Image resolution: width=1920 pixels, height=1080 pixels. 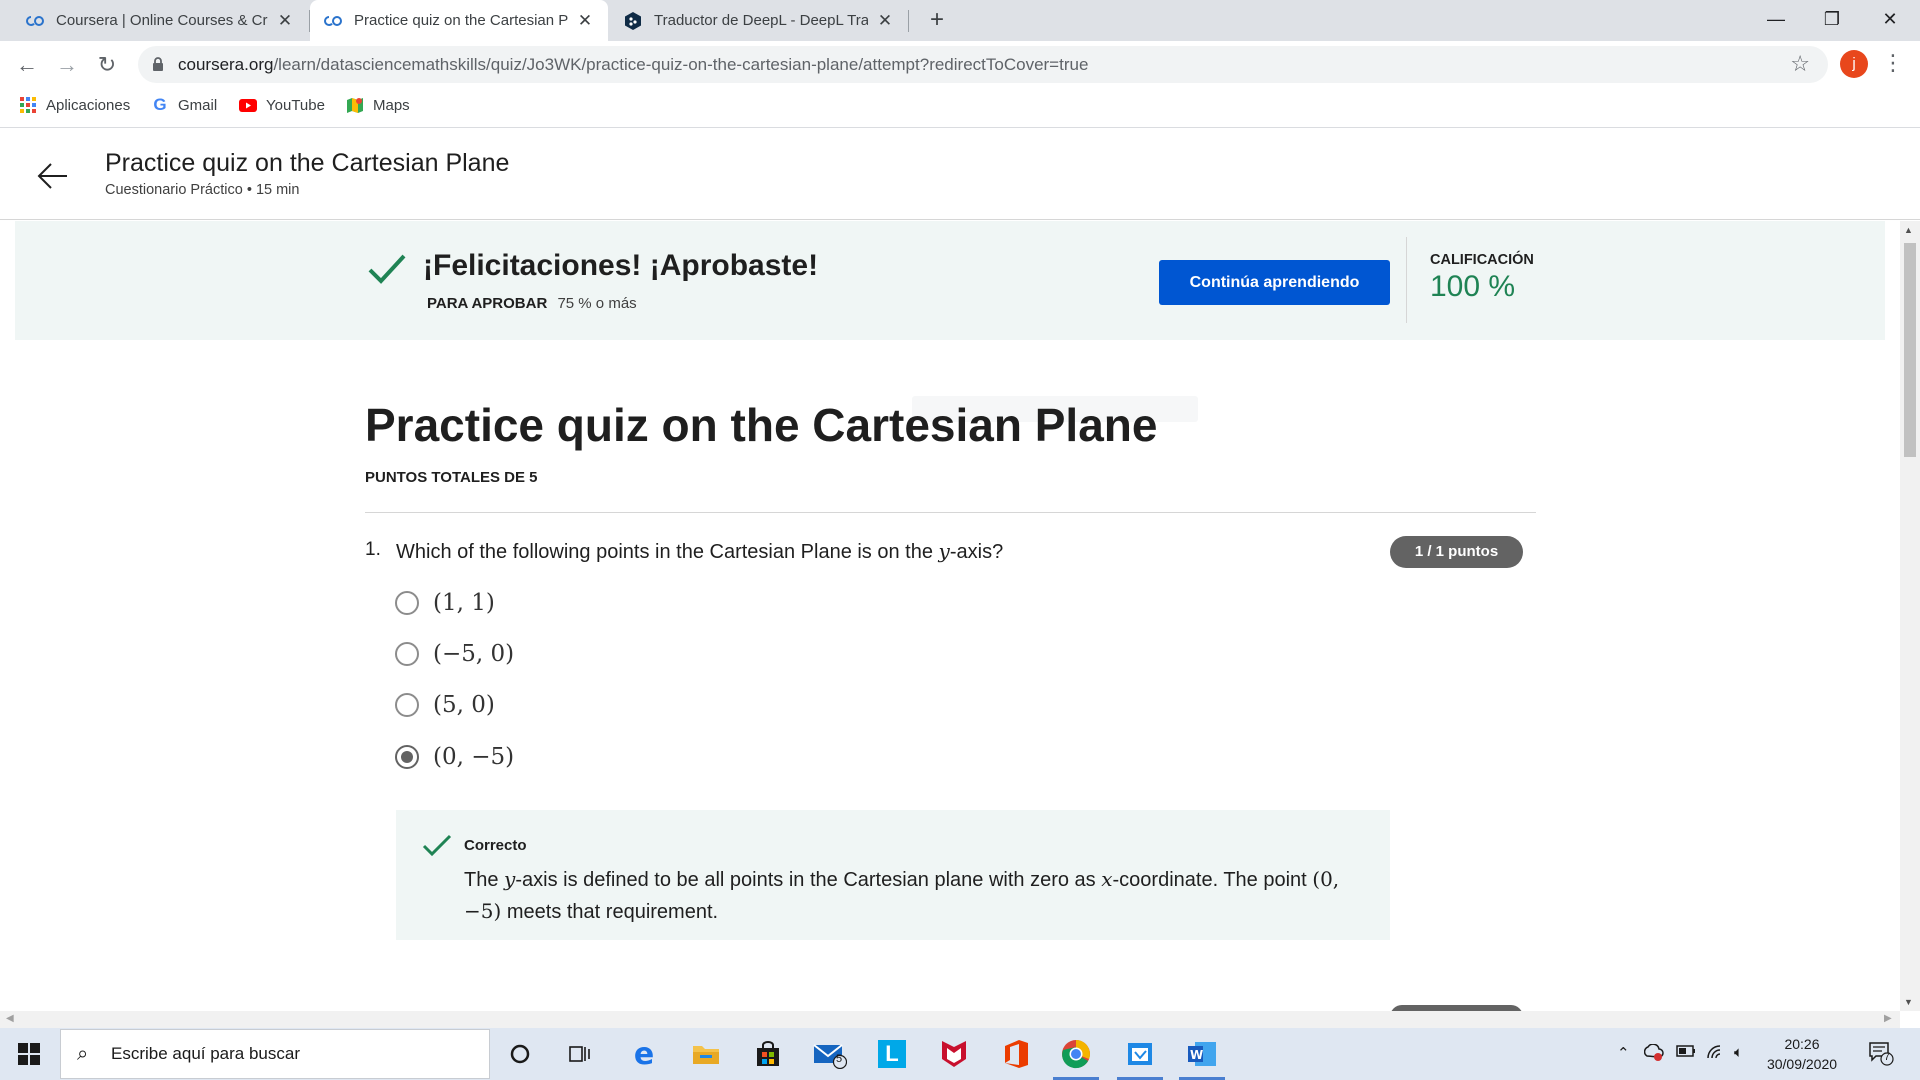 What do you see at coordinates (950, 1019) in the screenshot?
I see `horizontal-scrollbar: ◀ ▶` at bounding box center [950, 1019].